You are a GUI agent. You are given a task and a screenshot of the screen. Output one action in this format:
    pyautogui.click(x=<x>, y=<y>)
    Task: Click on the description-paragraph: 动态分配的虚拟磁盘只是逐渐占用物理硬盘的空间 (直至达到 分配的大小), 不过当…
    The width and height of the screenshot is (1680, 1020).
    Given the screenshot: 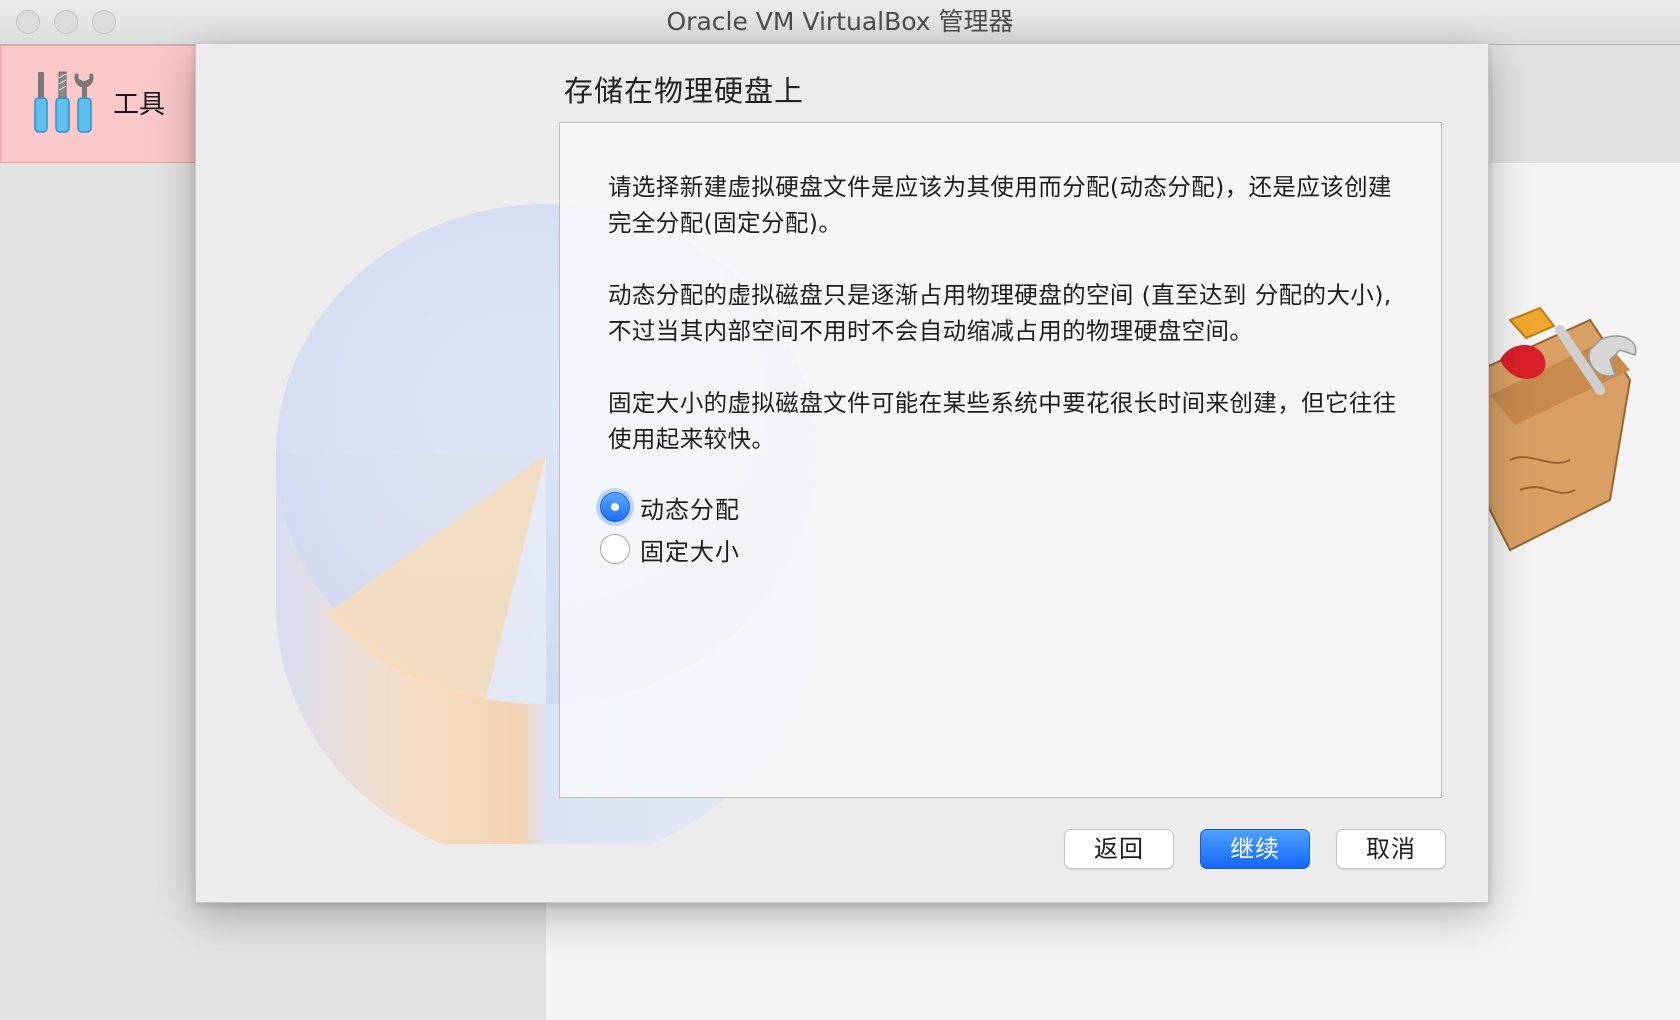 What is the action you would take?
    pyautogui.click(x=1000, y=313)
    